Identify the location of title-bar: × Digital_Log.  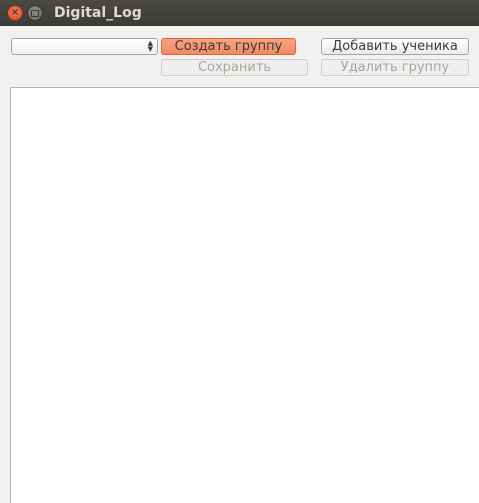
(239, 13).